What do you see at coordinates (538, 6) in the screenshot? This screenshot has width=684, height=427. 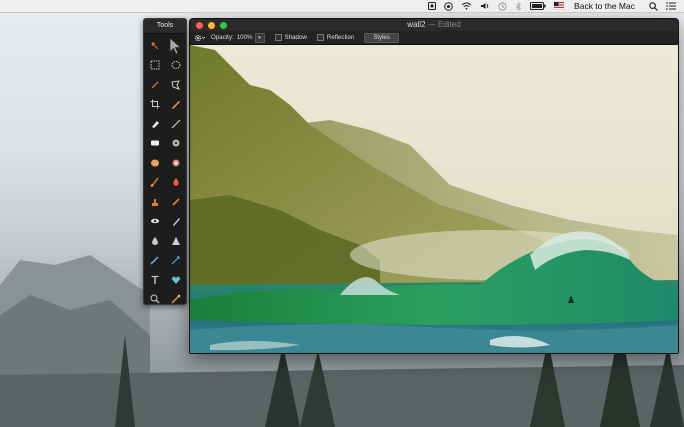 I see `battery-icon` at bounding box center [538, 6].